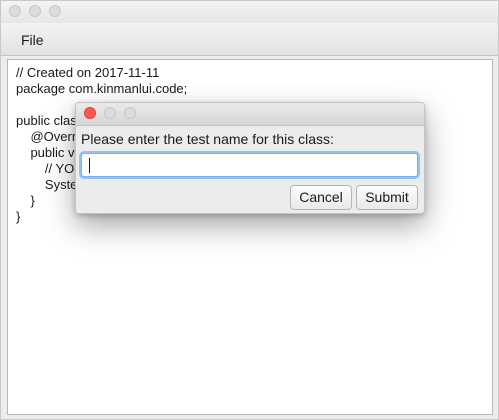 This screenshot has width=499, height=420. I want to click on code-line: public class, so click(50, 120).